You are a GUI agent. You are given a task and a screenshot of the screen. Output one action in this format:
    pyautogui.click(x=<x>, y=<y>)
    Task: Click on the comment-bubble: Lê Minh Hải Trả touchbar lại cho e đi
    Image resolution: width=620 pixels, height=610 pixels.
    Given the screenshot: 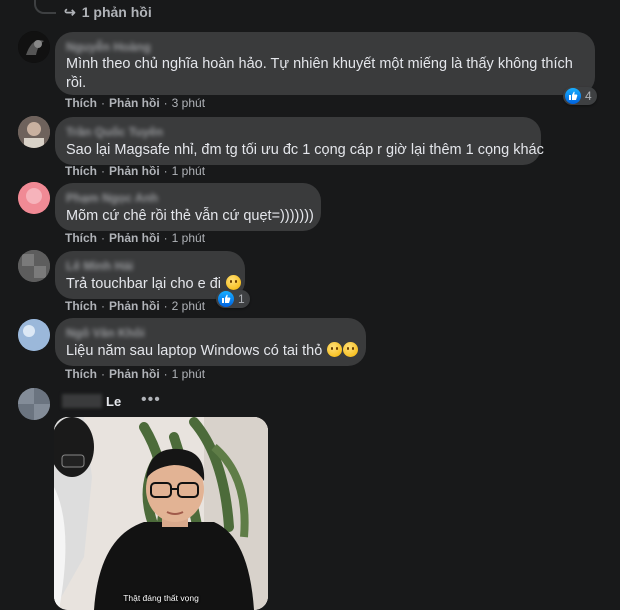 What is the action you would take?
    pyautogui.click(x=150, y=275)
    